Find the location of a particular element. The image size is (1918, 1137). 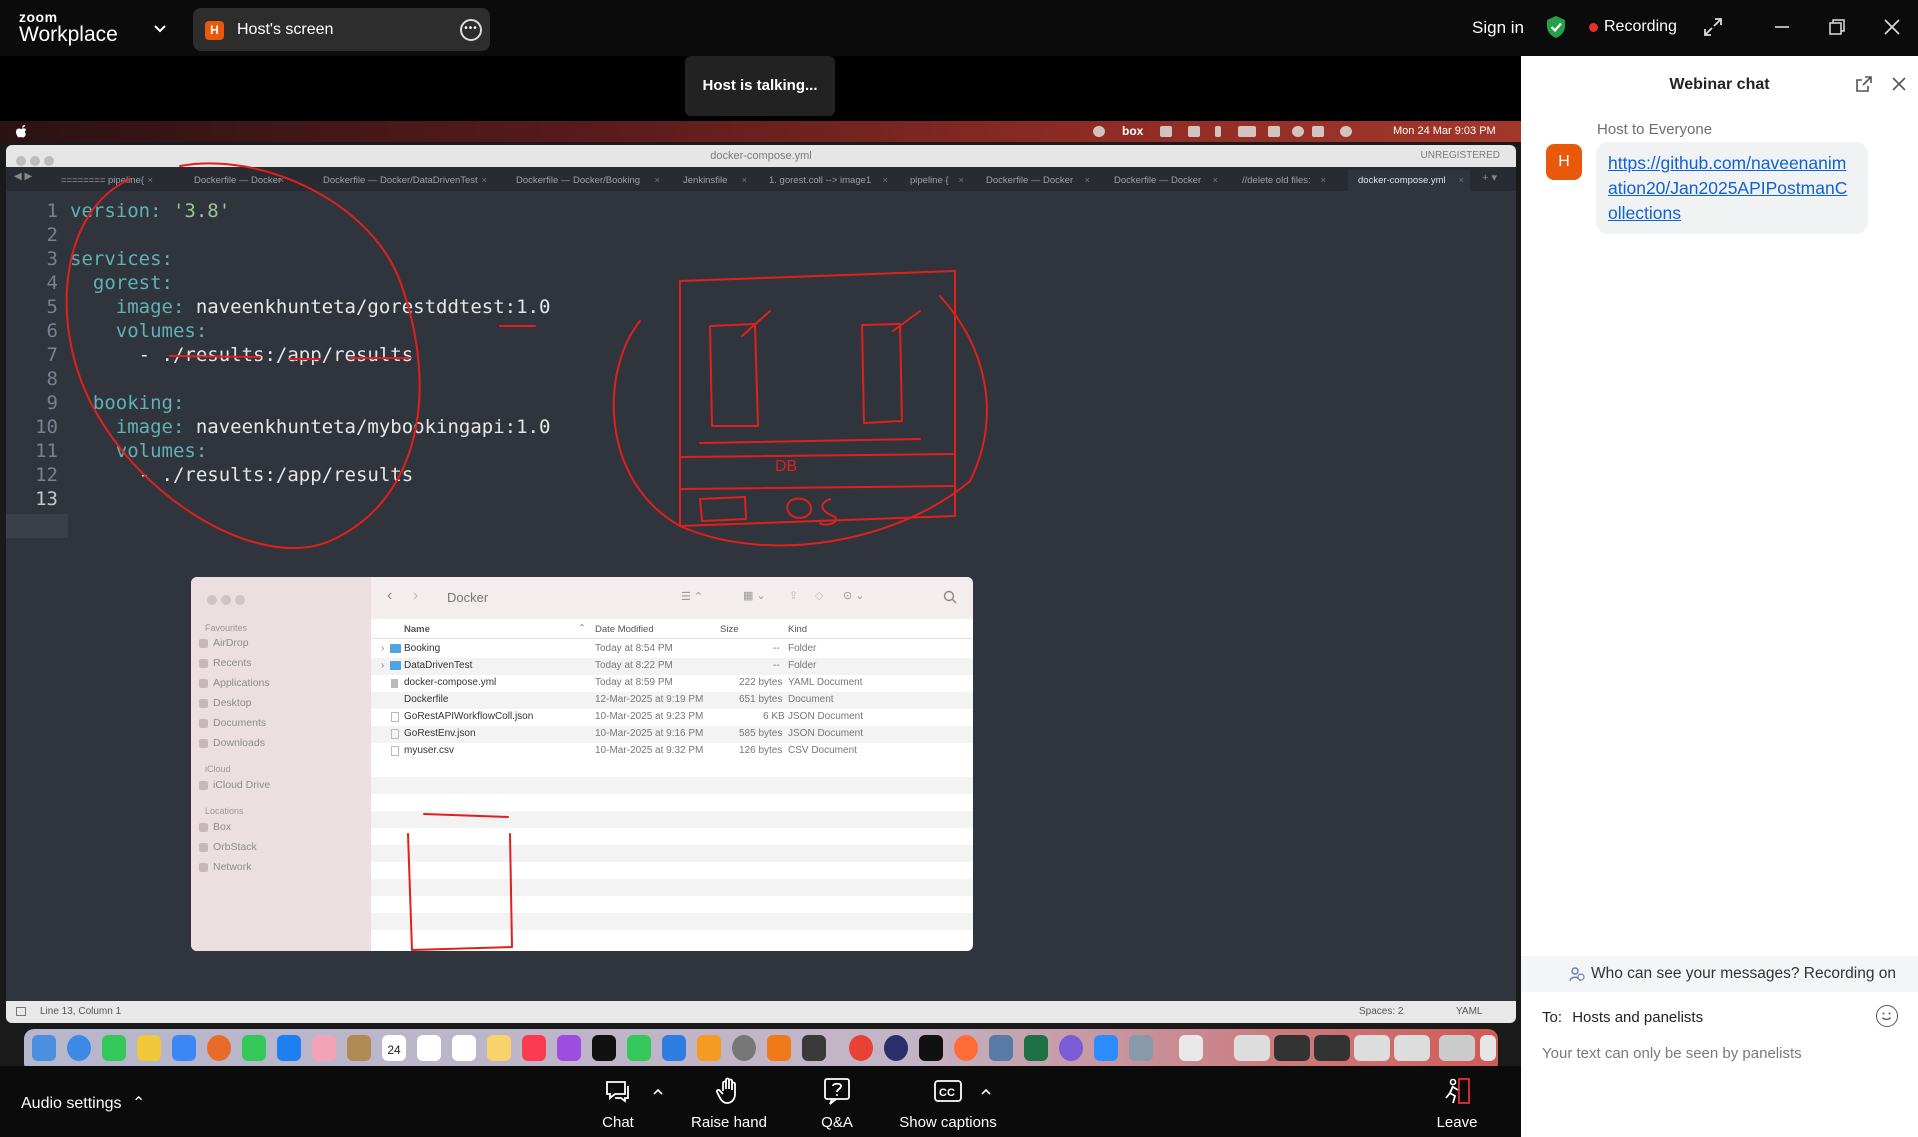

document-stack-icon is located at coordinates (1191, 1048).